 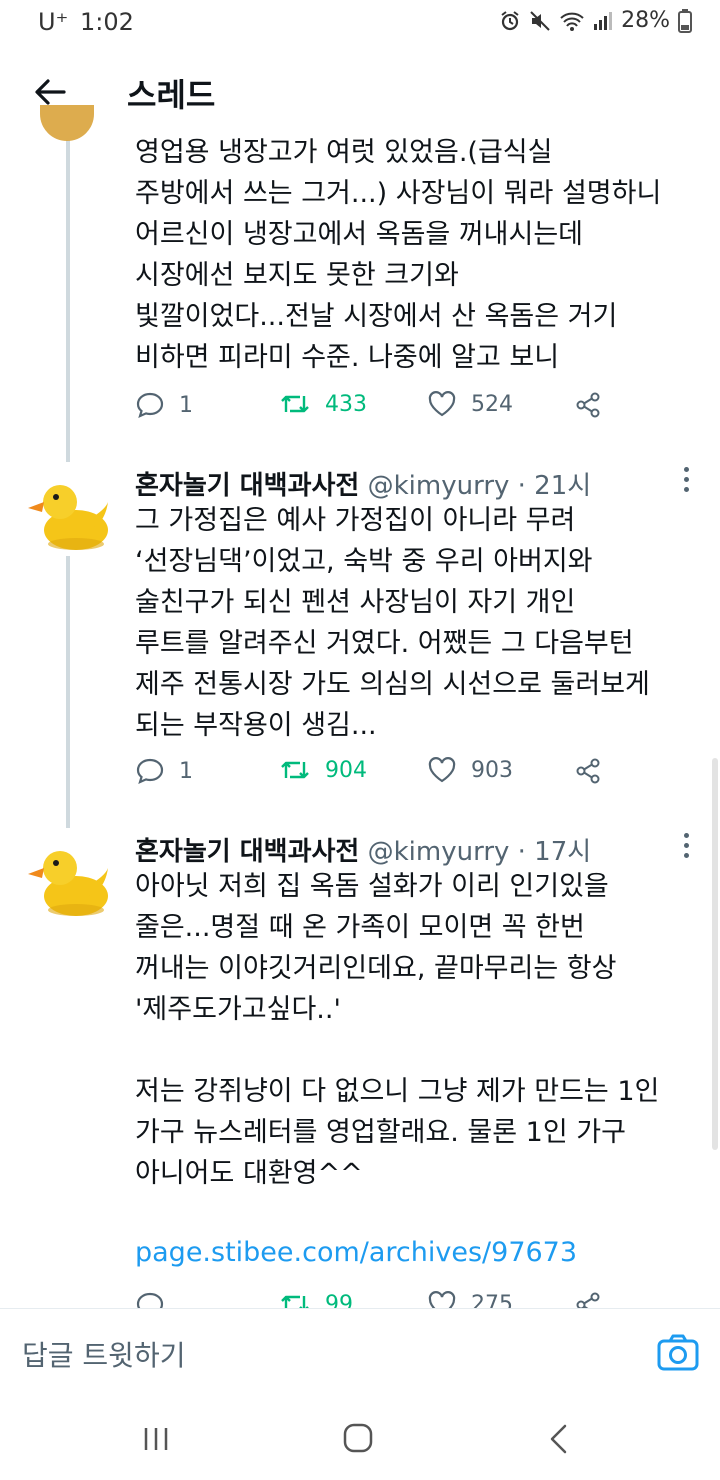 What do you see at coordinates (470, 404) in the screenshot?
I see `like-button: 524` at bounding box center [470, 404].